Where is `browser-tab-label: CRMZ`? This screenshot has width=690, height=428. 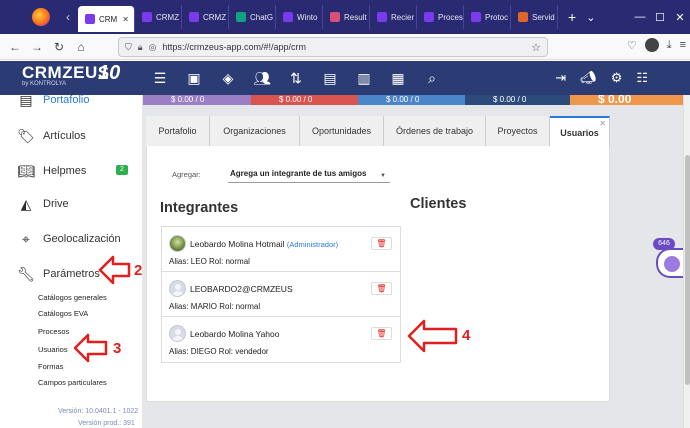 browser-tab-label: CRMZ is located at coordinates (215, 17).